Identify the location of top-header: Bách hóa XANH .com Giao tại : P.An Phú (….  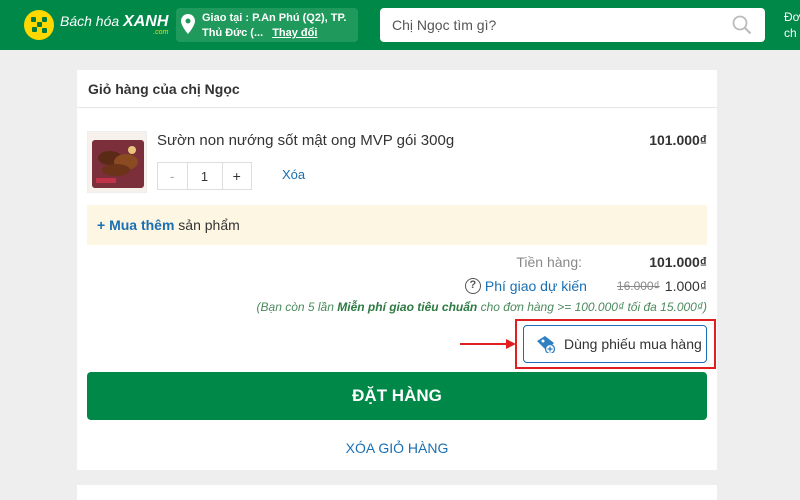
(400, 25).